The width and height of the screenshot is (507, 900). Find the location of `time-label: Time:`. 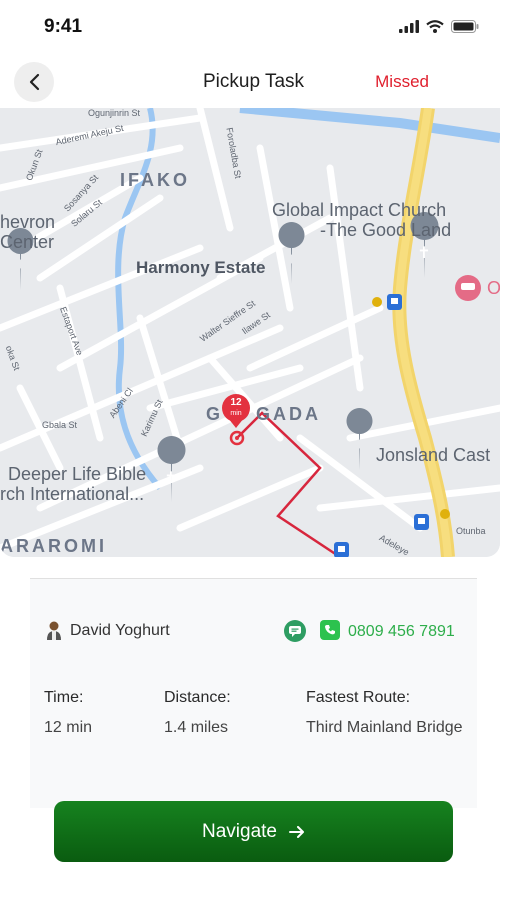

time-label: Time: is located at coordinates (64, 697).